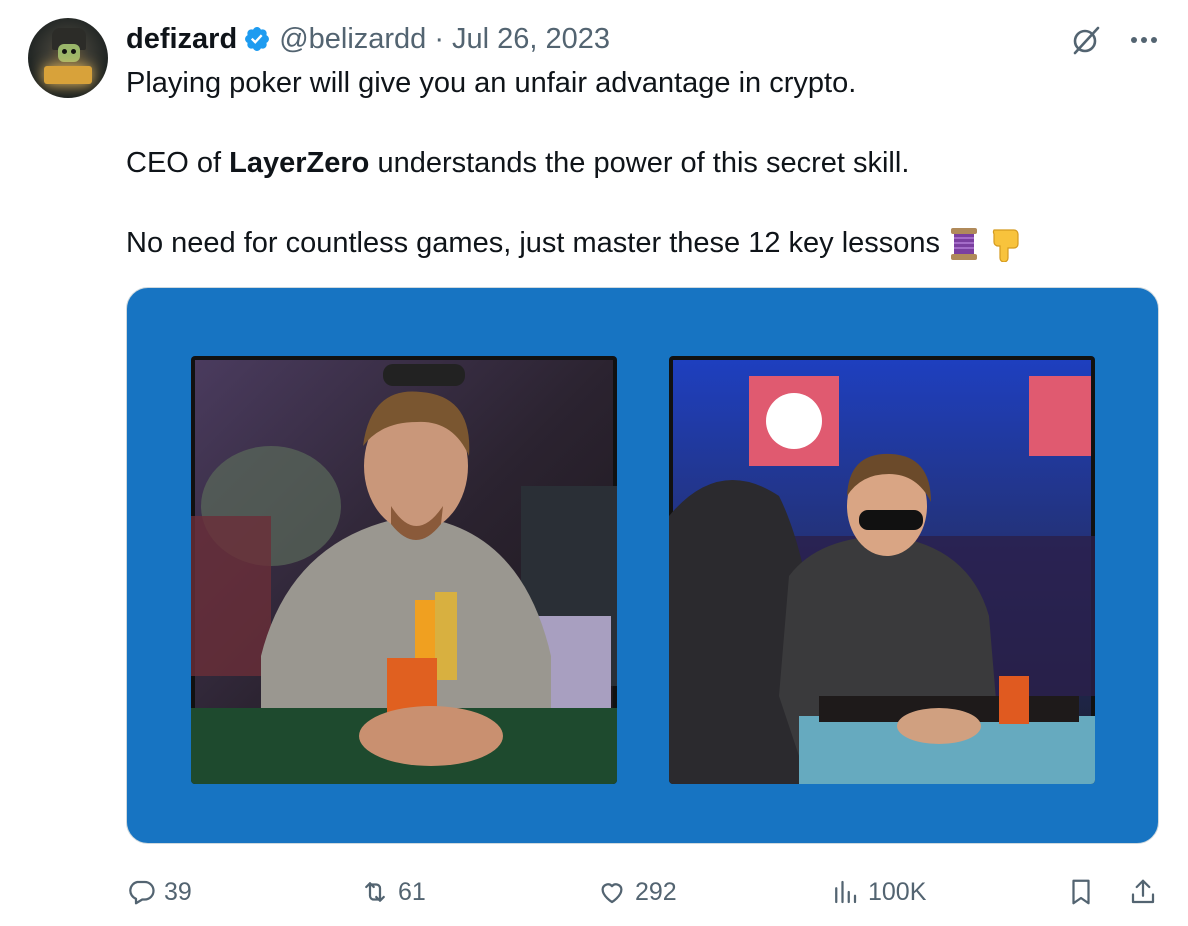  Describe the element at coordinates (1086, 40) in the screenshot. I see `grok-icon` at that location.